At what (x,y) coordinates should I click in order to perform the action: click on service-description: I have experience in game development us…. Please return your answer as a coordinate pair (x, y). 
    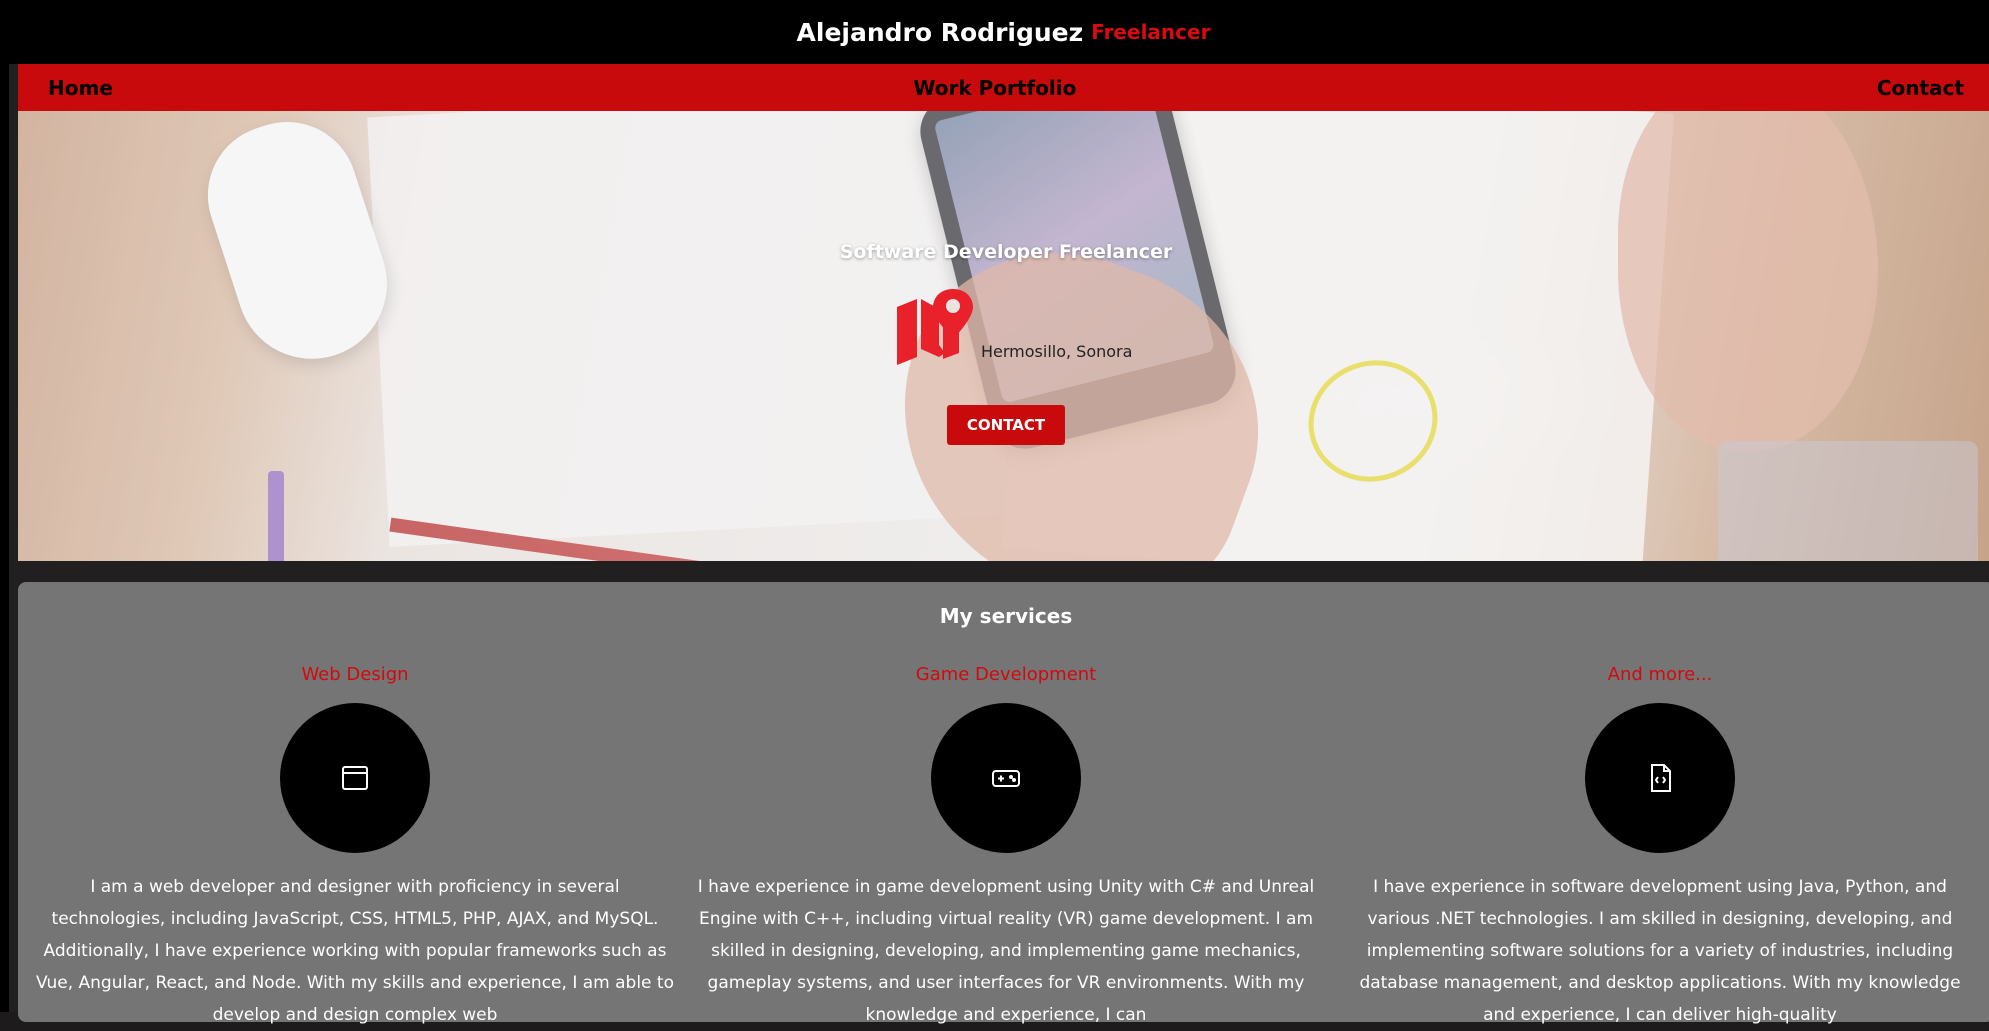
    Looking at the image, I should click on (1006, 951).